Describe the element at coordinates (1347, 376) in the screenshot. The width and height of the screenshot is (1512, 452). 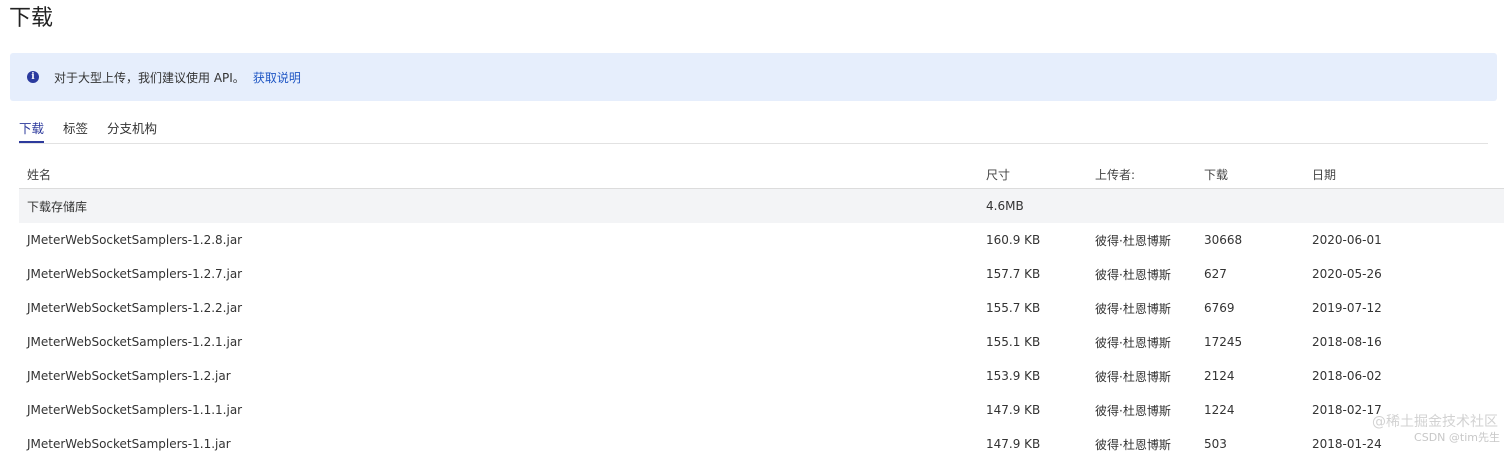
I see `file-date: 2018-06-02` at that location.